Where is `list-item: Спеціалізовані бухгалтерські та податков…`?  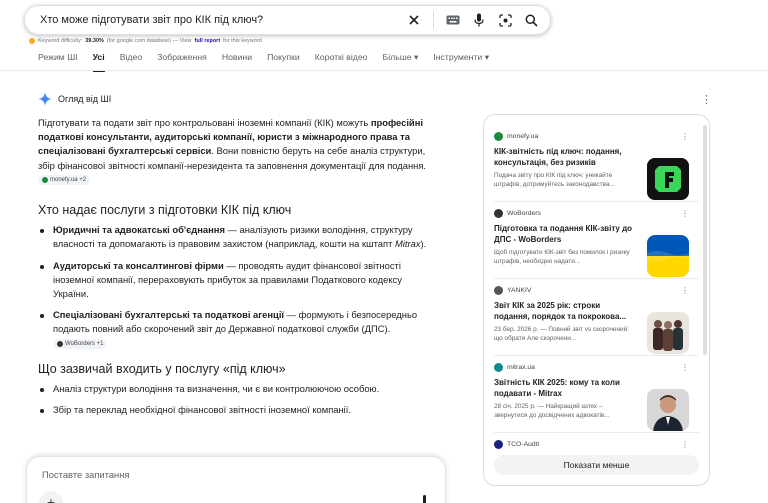
list-item: Спеціалізовані бухгалтерські та податков… is located at coordinates (238, 329).